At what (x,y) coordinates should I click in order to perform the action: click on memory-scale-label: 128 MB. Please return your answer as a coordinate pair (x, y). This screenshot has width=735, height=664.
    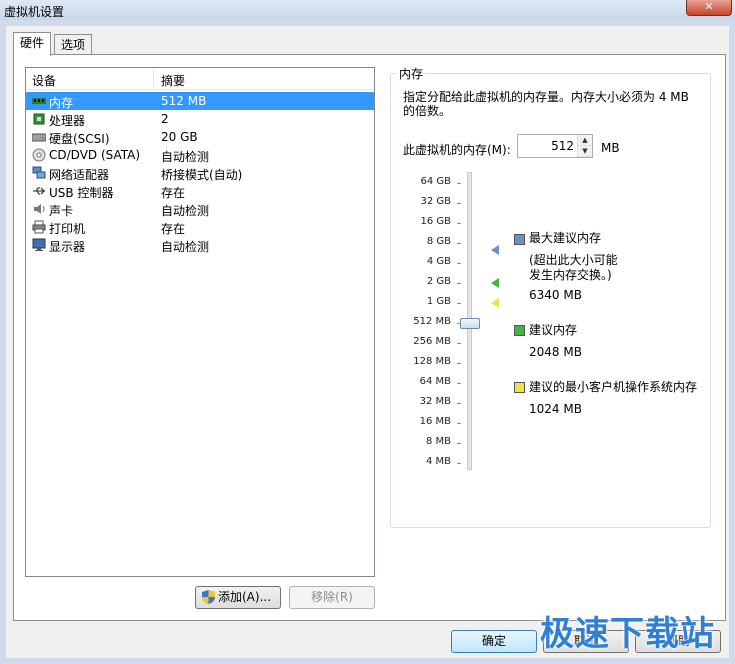
    Looking at the image, I should click on (432, 361).